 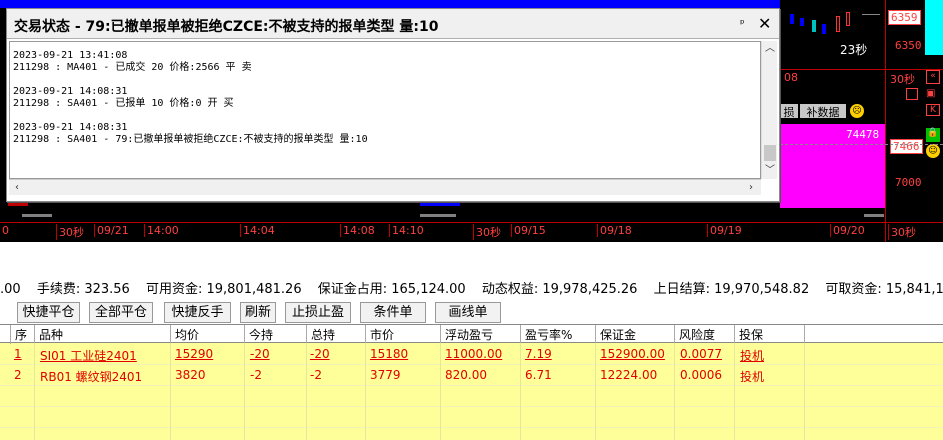 What do you see at coordinates (847, 230) in the screenshot?
I see `time-tick: 09/20` at bounding box center [847, 230].